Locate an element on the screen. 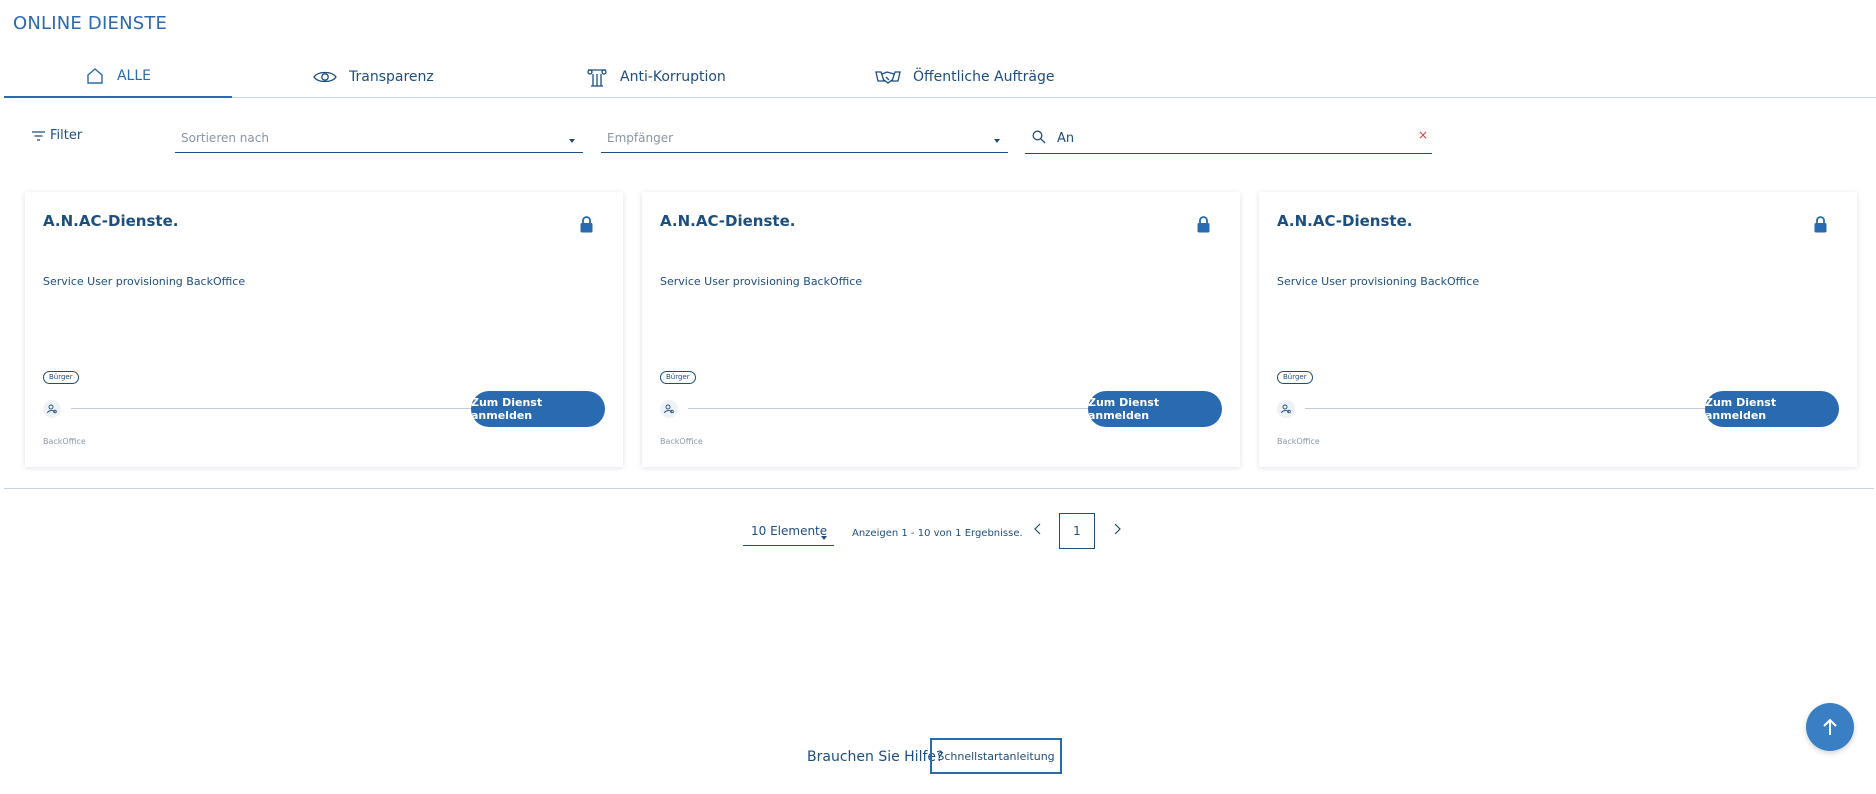  page-size-select: 10 Elemente is located at coordinates (788, 535).